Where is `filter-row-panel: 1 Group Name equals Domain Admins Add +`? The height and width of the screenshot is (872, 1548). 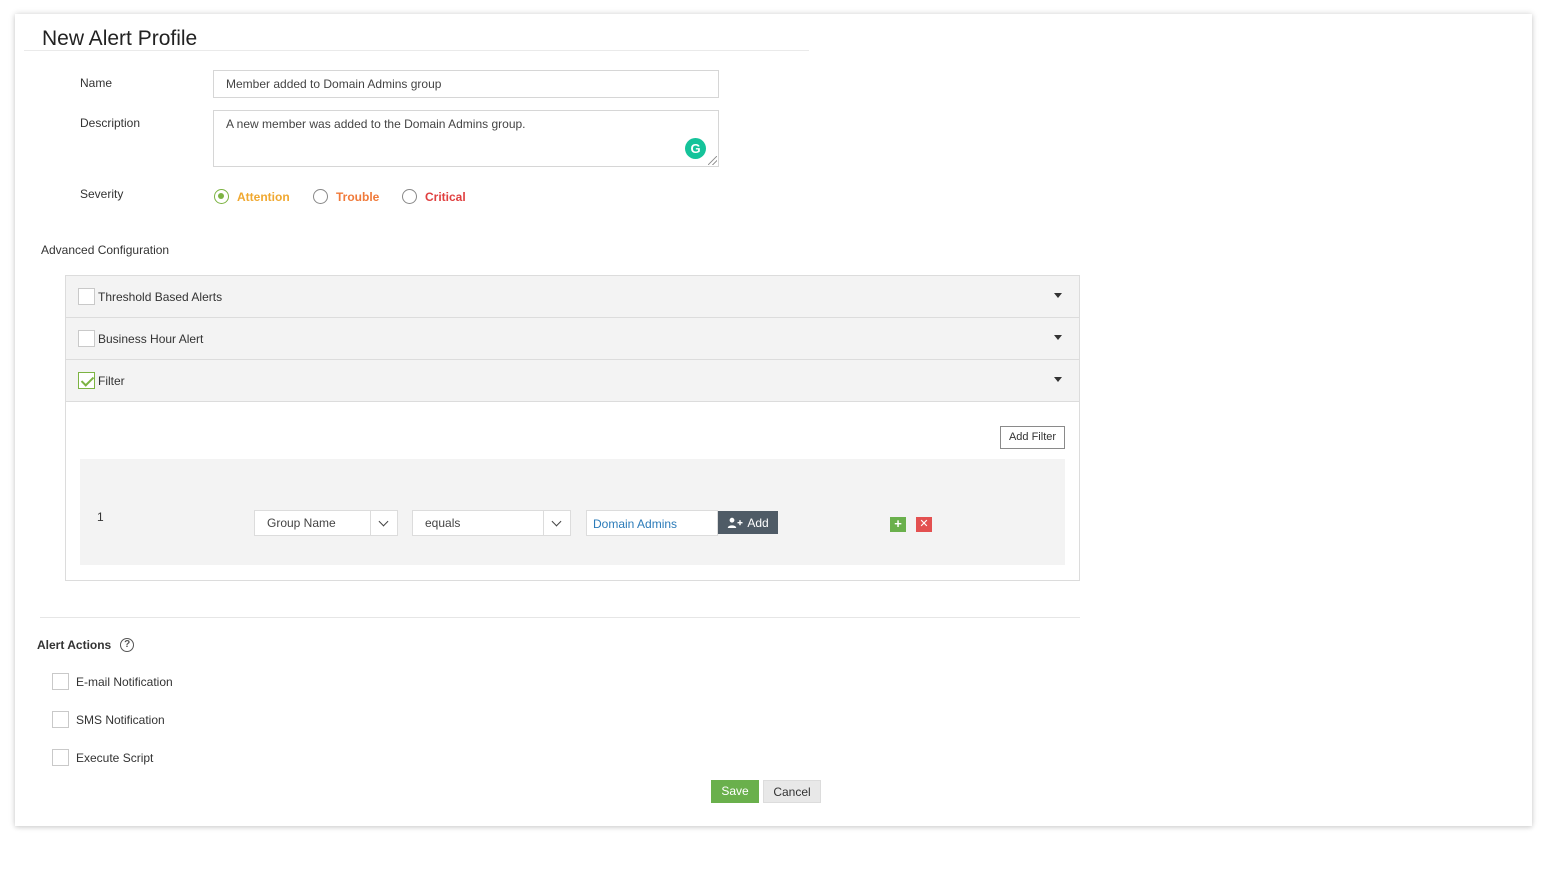 filter-row-panel: 1 Group Name equals Domain Admins Add + is located at coordinates (572, 512).